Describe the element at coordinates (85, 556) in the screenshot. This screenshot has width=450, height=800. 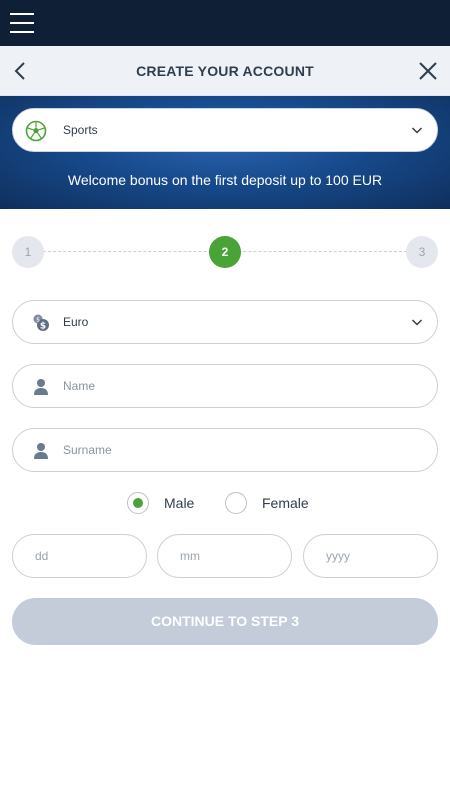
I see `birth-day-input` at that location.